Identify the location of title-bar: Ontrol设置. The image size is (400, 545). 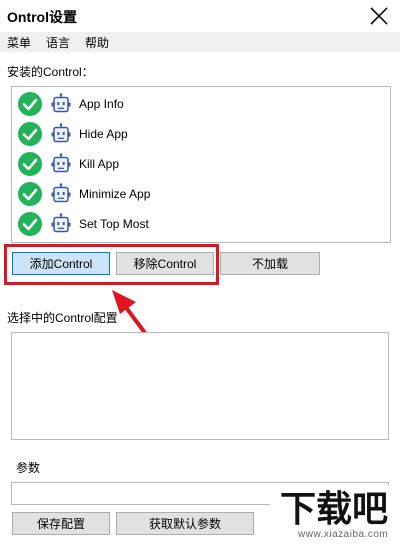
(200, 16).